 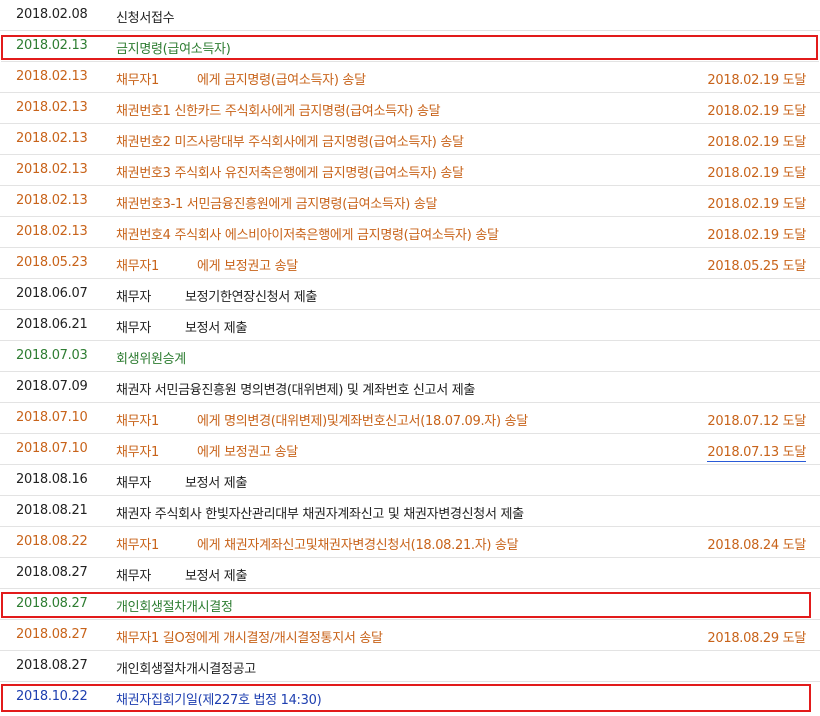 I want to click on row-description: 채무자 보정기한연장신청서 제출, so click(x=216, y=295).